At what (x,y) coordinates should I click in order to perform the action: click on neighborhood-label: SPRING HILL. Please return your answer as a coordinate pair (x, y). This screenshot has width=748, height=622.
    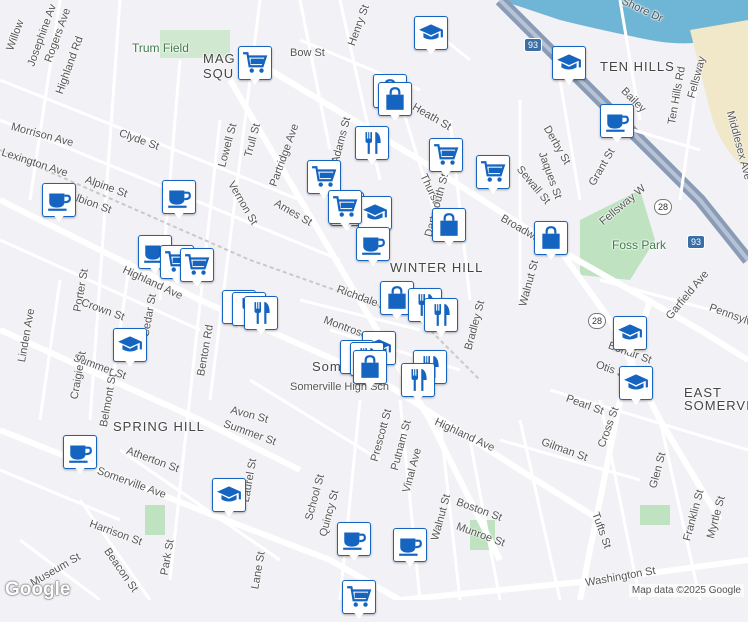
    Looking at the image, I should click on (159, 426).